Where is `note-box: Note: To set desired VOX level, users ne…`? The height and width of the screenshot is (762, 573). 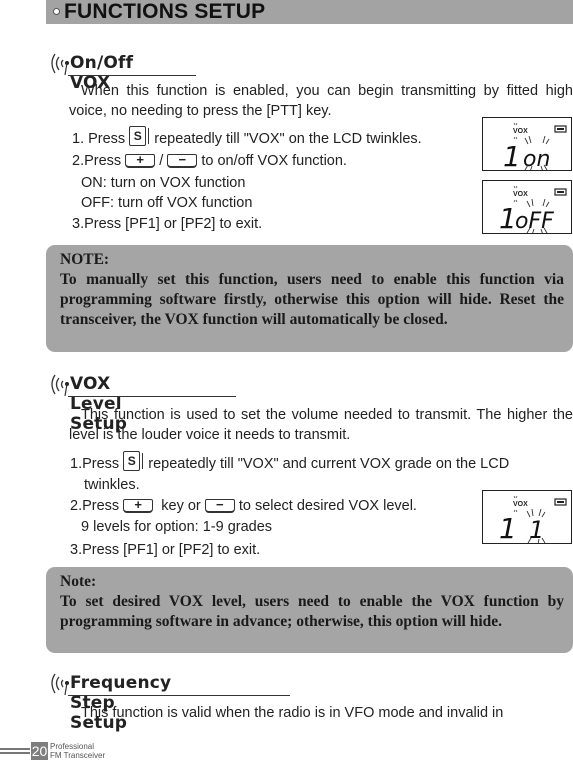 note-box: Note: To set desired VOX level, users ne… is located at coordinates (309, 610).